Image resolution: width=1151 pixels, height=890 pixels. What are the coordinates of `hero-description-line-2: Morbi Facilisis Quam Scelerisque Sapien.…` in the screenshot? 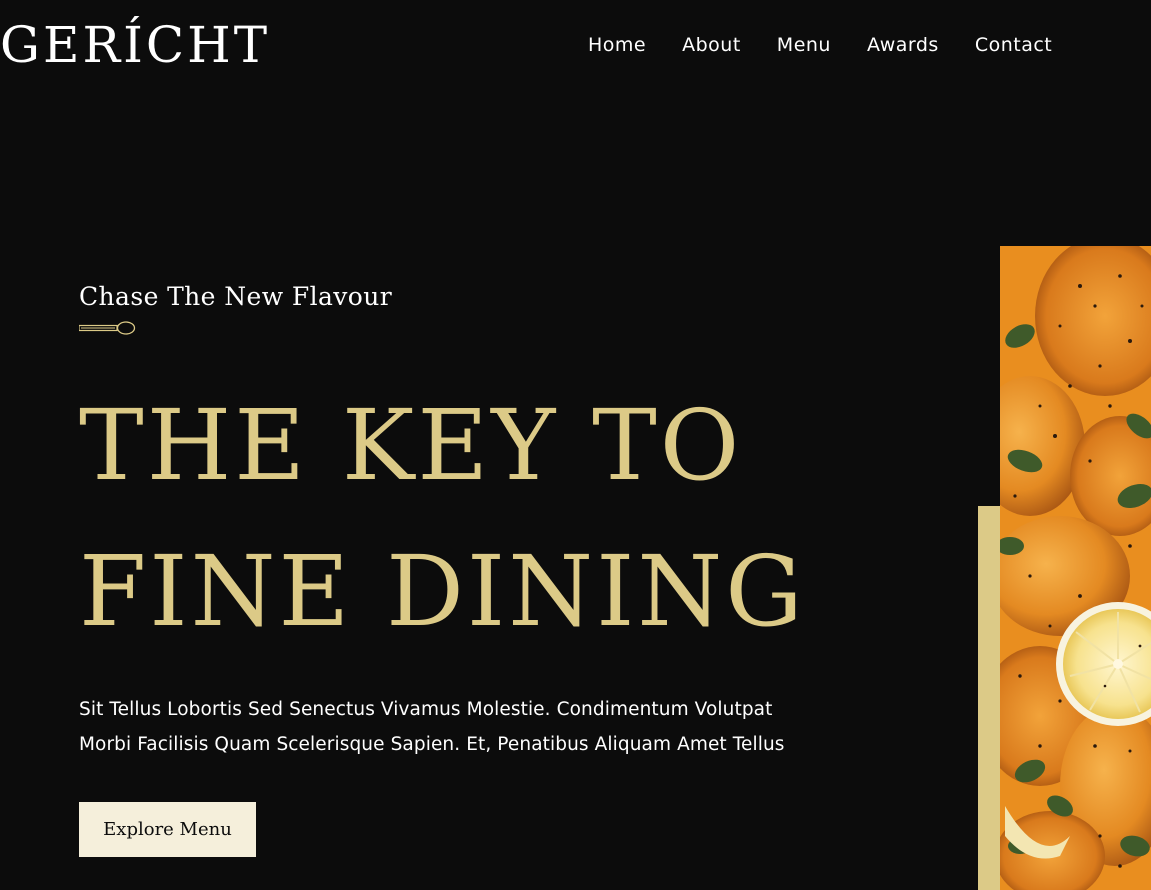 It's located at (432, 744).